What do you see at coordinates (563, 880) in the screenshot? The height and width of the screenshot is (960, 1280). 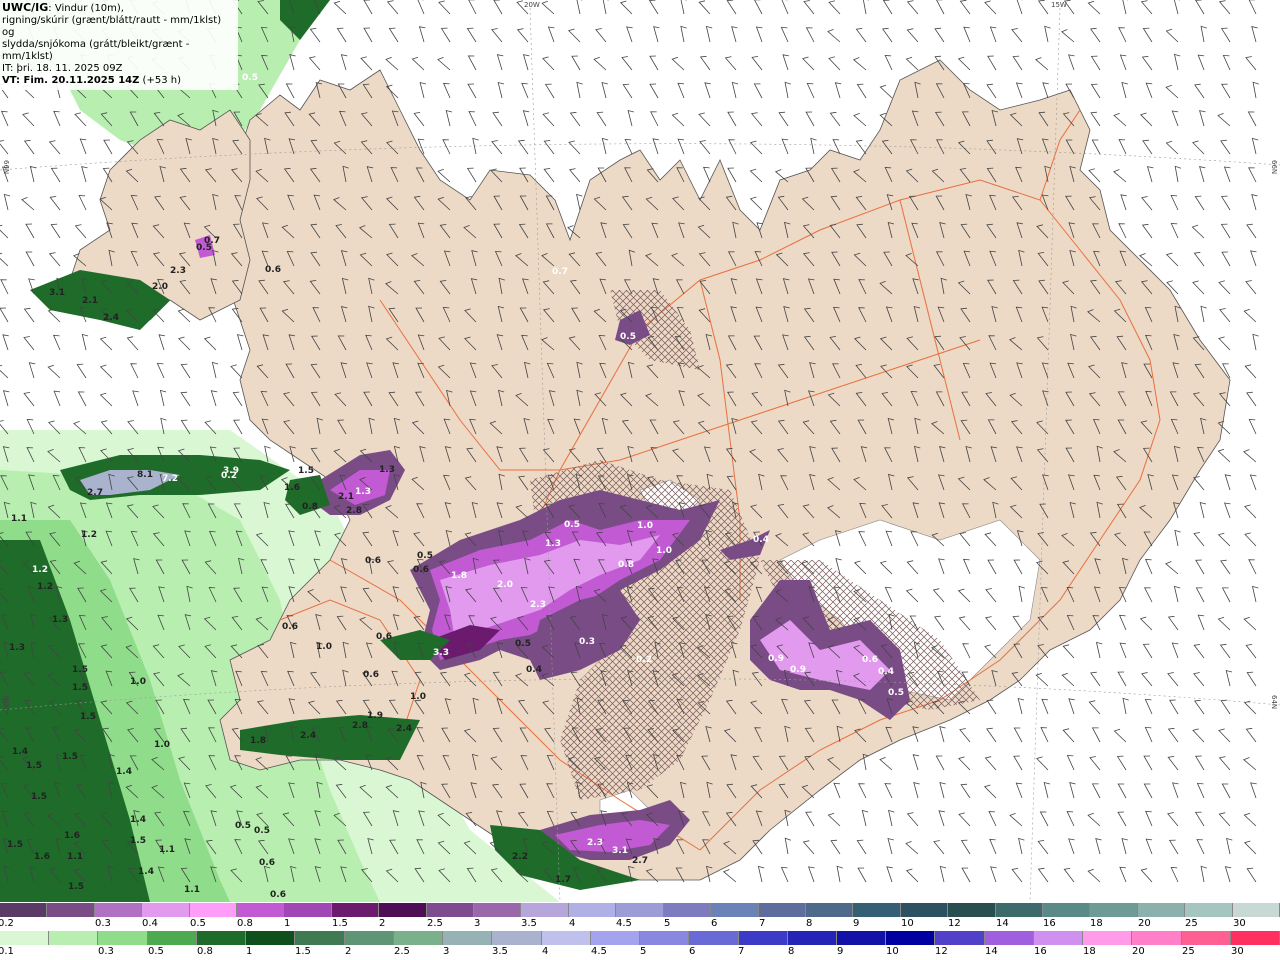 I see `precip-value-label: 1.7` at bounding box center [563, 880].